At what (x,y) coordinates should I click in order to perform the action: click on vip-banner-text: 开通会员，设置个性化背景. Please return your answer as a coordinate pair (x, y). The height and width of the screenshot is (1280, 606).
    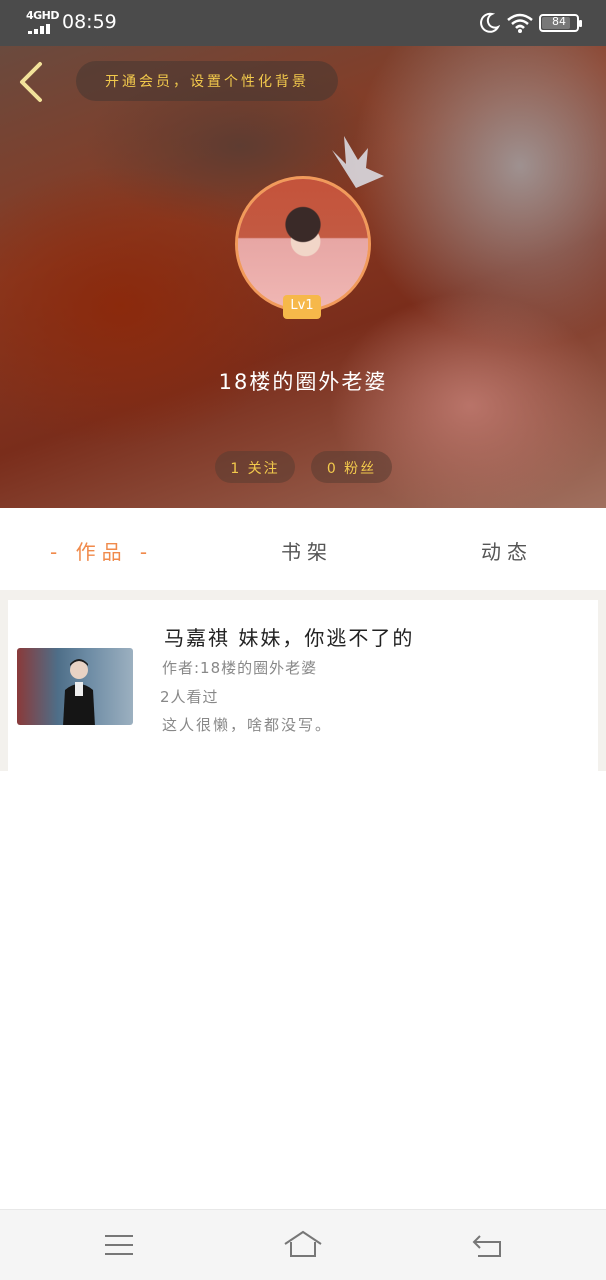
    Looking at the image, I should click on (207, 82).